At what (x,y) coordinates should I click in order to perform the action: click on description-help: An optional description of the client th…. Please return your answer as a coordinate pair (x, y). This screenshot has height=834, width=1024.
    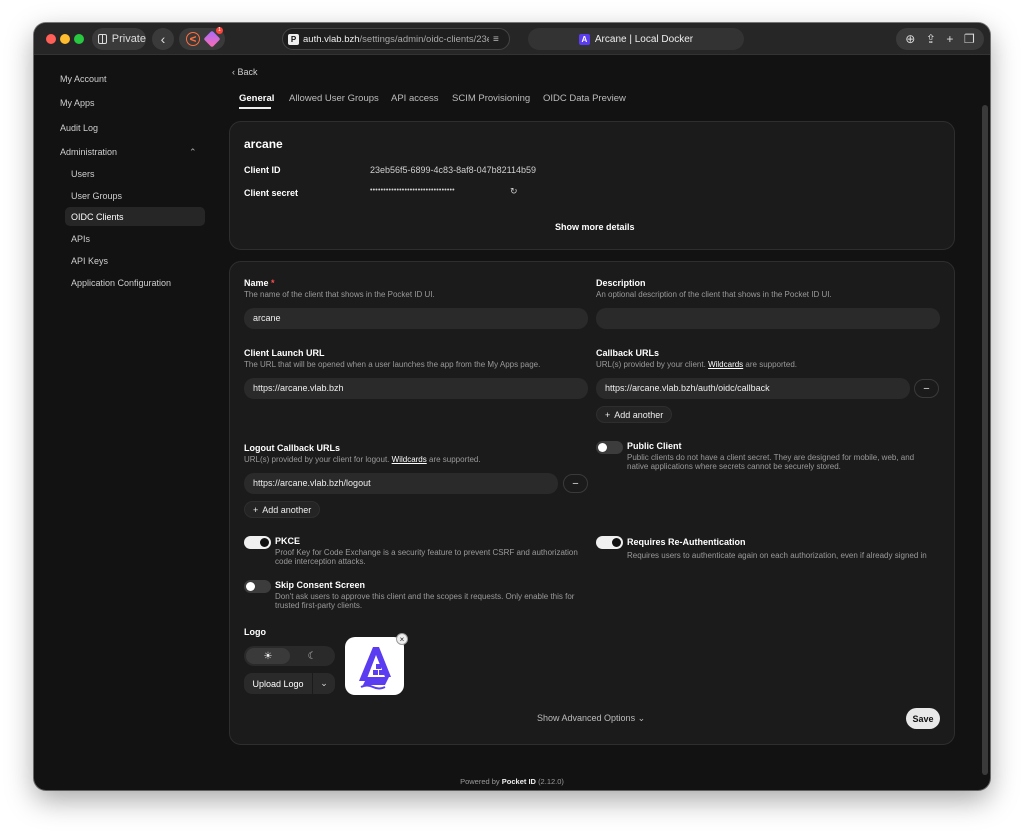
    Looking at the image, I should click on (714, 294).